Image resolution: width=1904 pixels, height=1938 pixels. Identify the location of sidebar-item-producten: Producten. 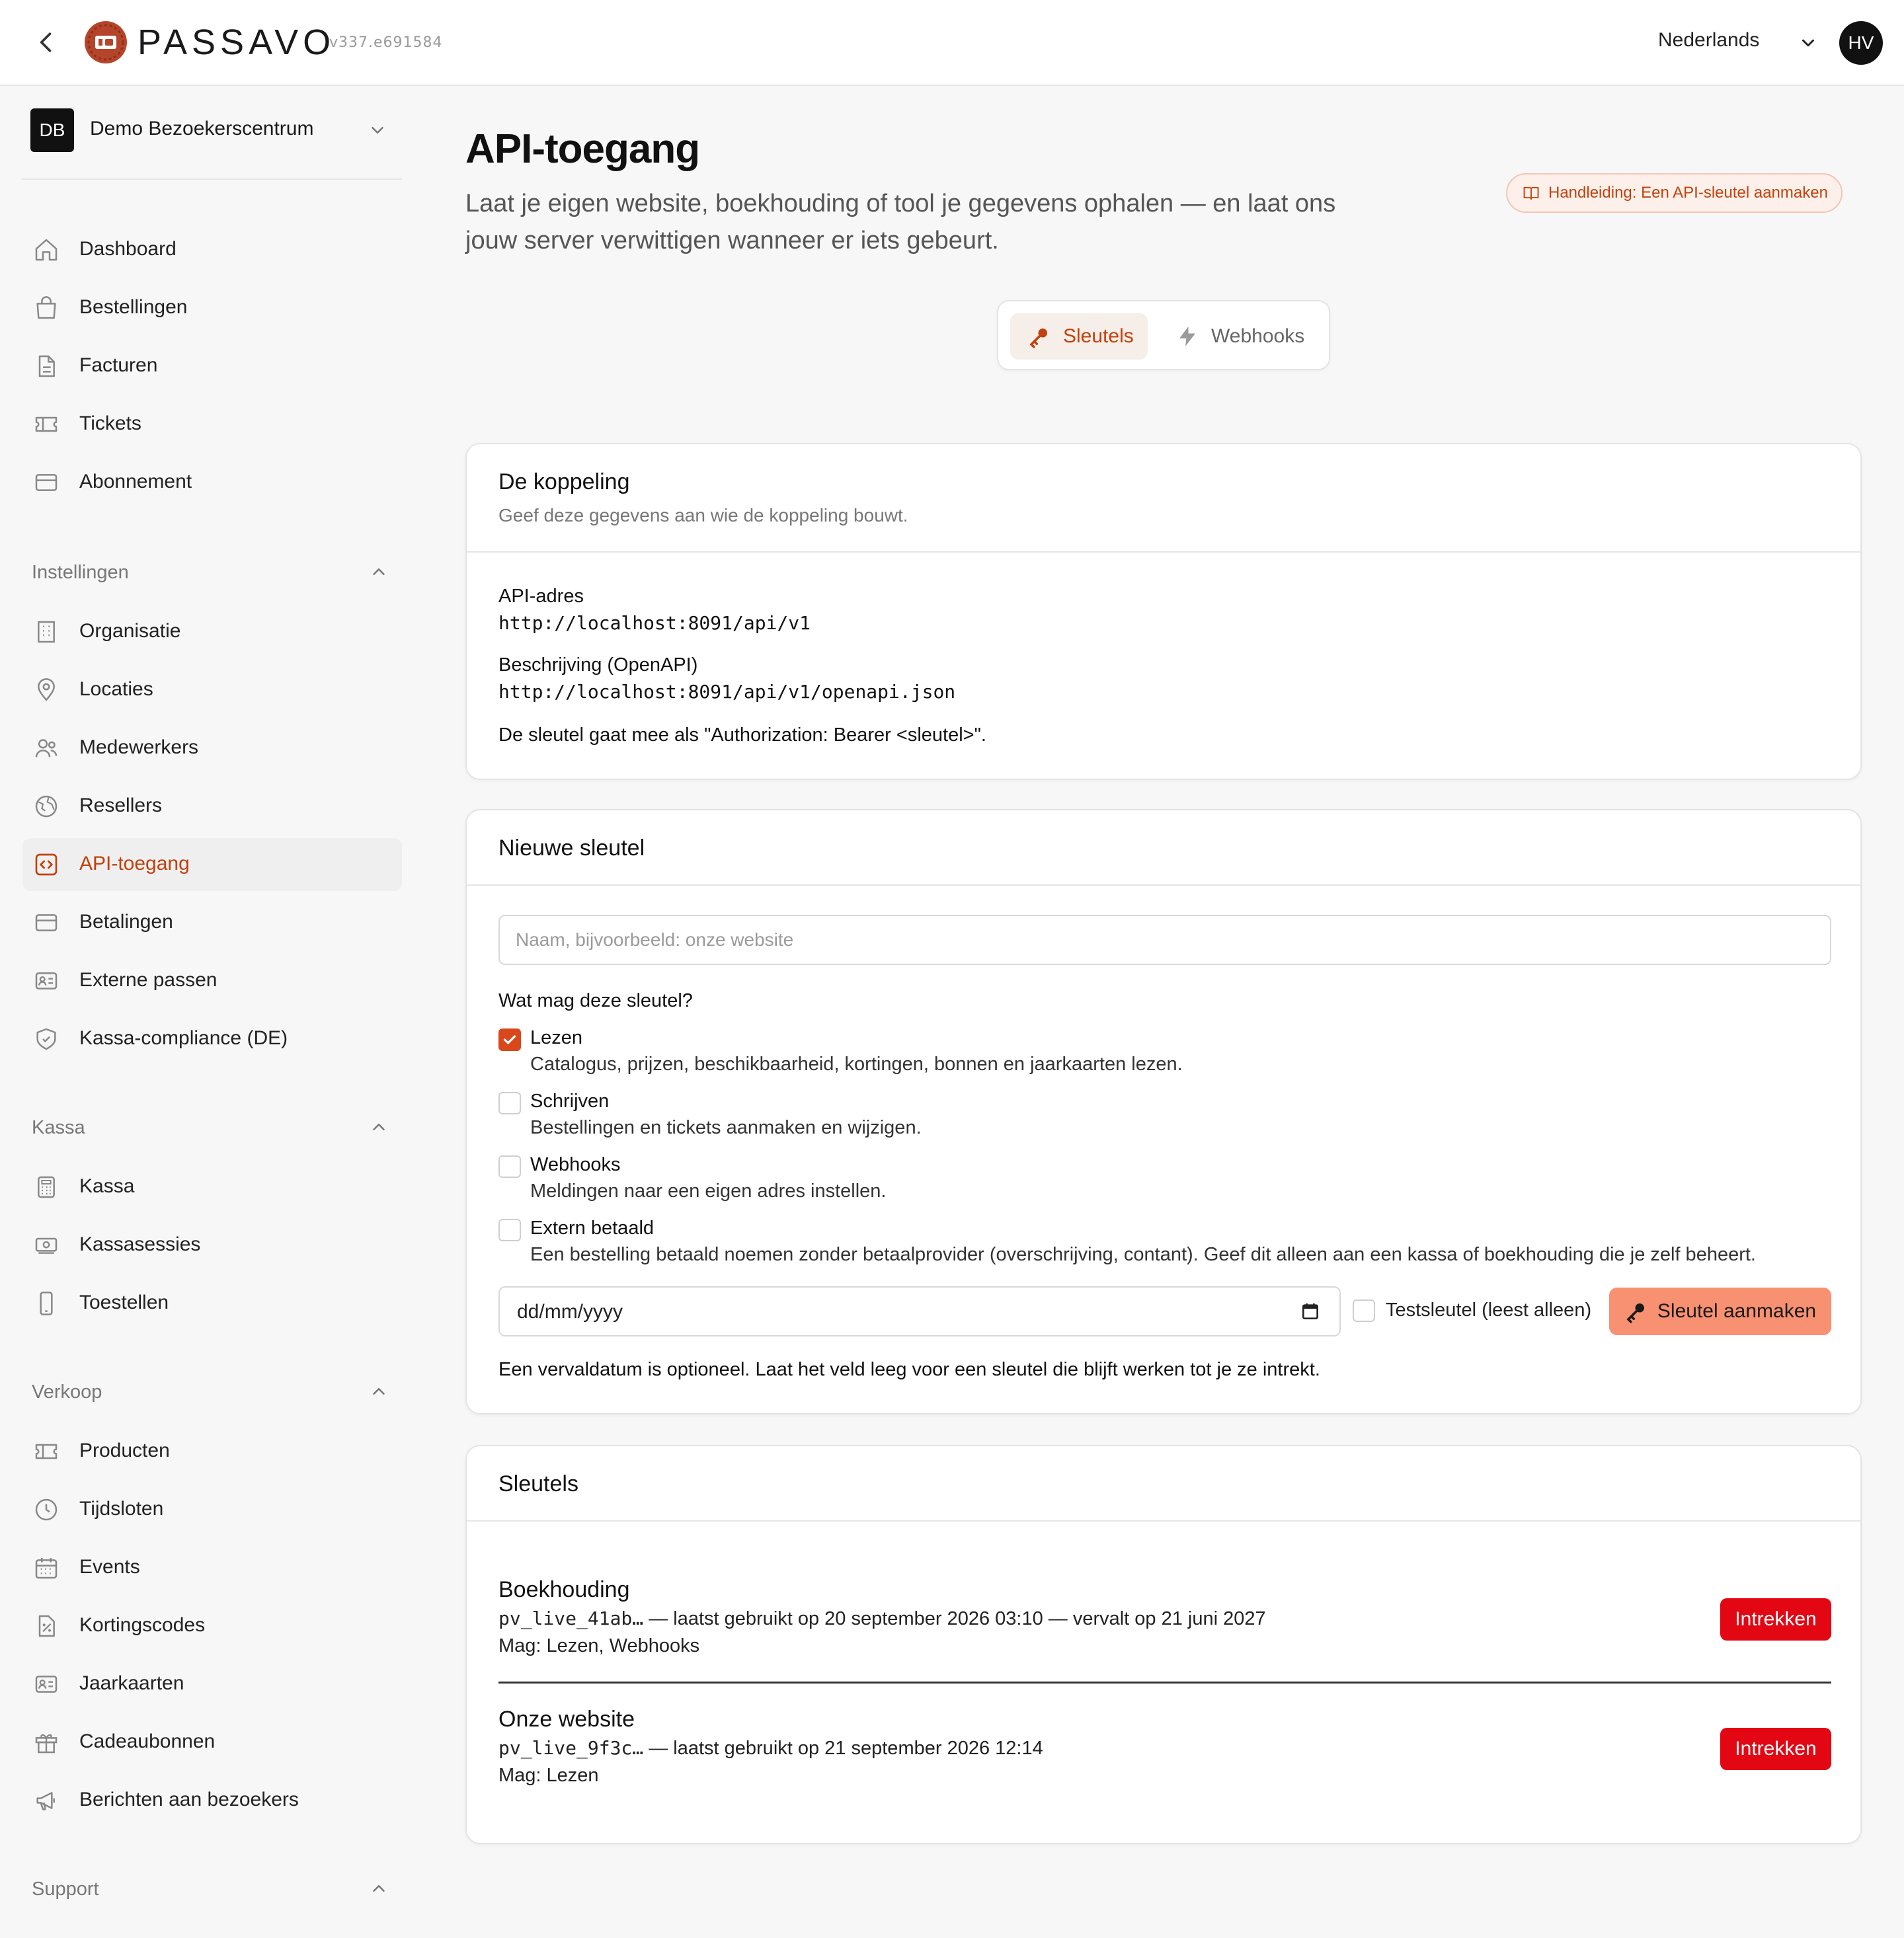
(212, 1452).